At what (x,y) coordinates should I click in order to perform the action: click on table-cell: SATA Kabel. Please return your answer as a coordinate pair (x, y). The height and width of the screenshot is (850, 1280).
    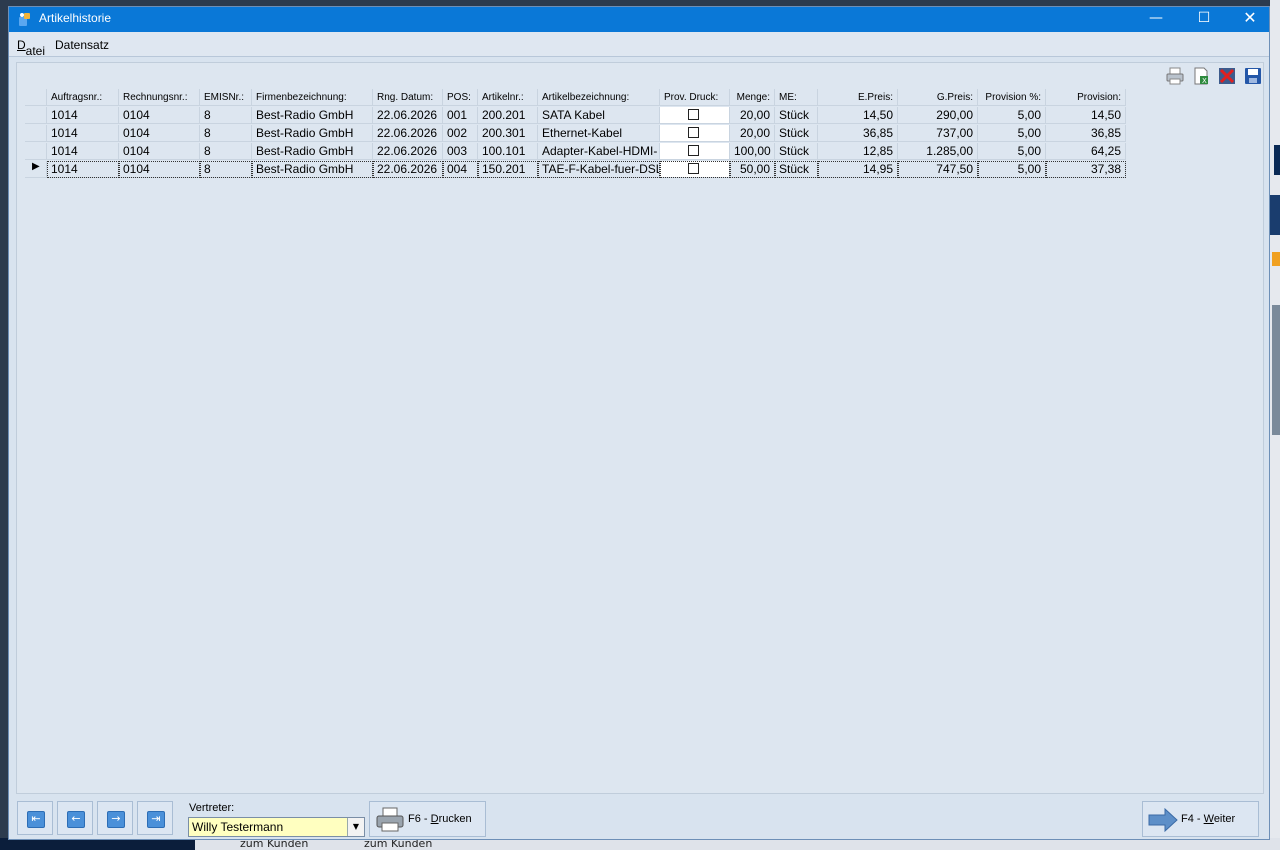
    Looking at the image, I should click on (599, 115).